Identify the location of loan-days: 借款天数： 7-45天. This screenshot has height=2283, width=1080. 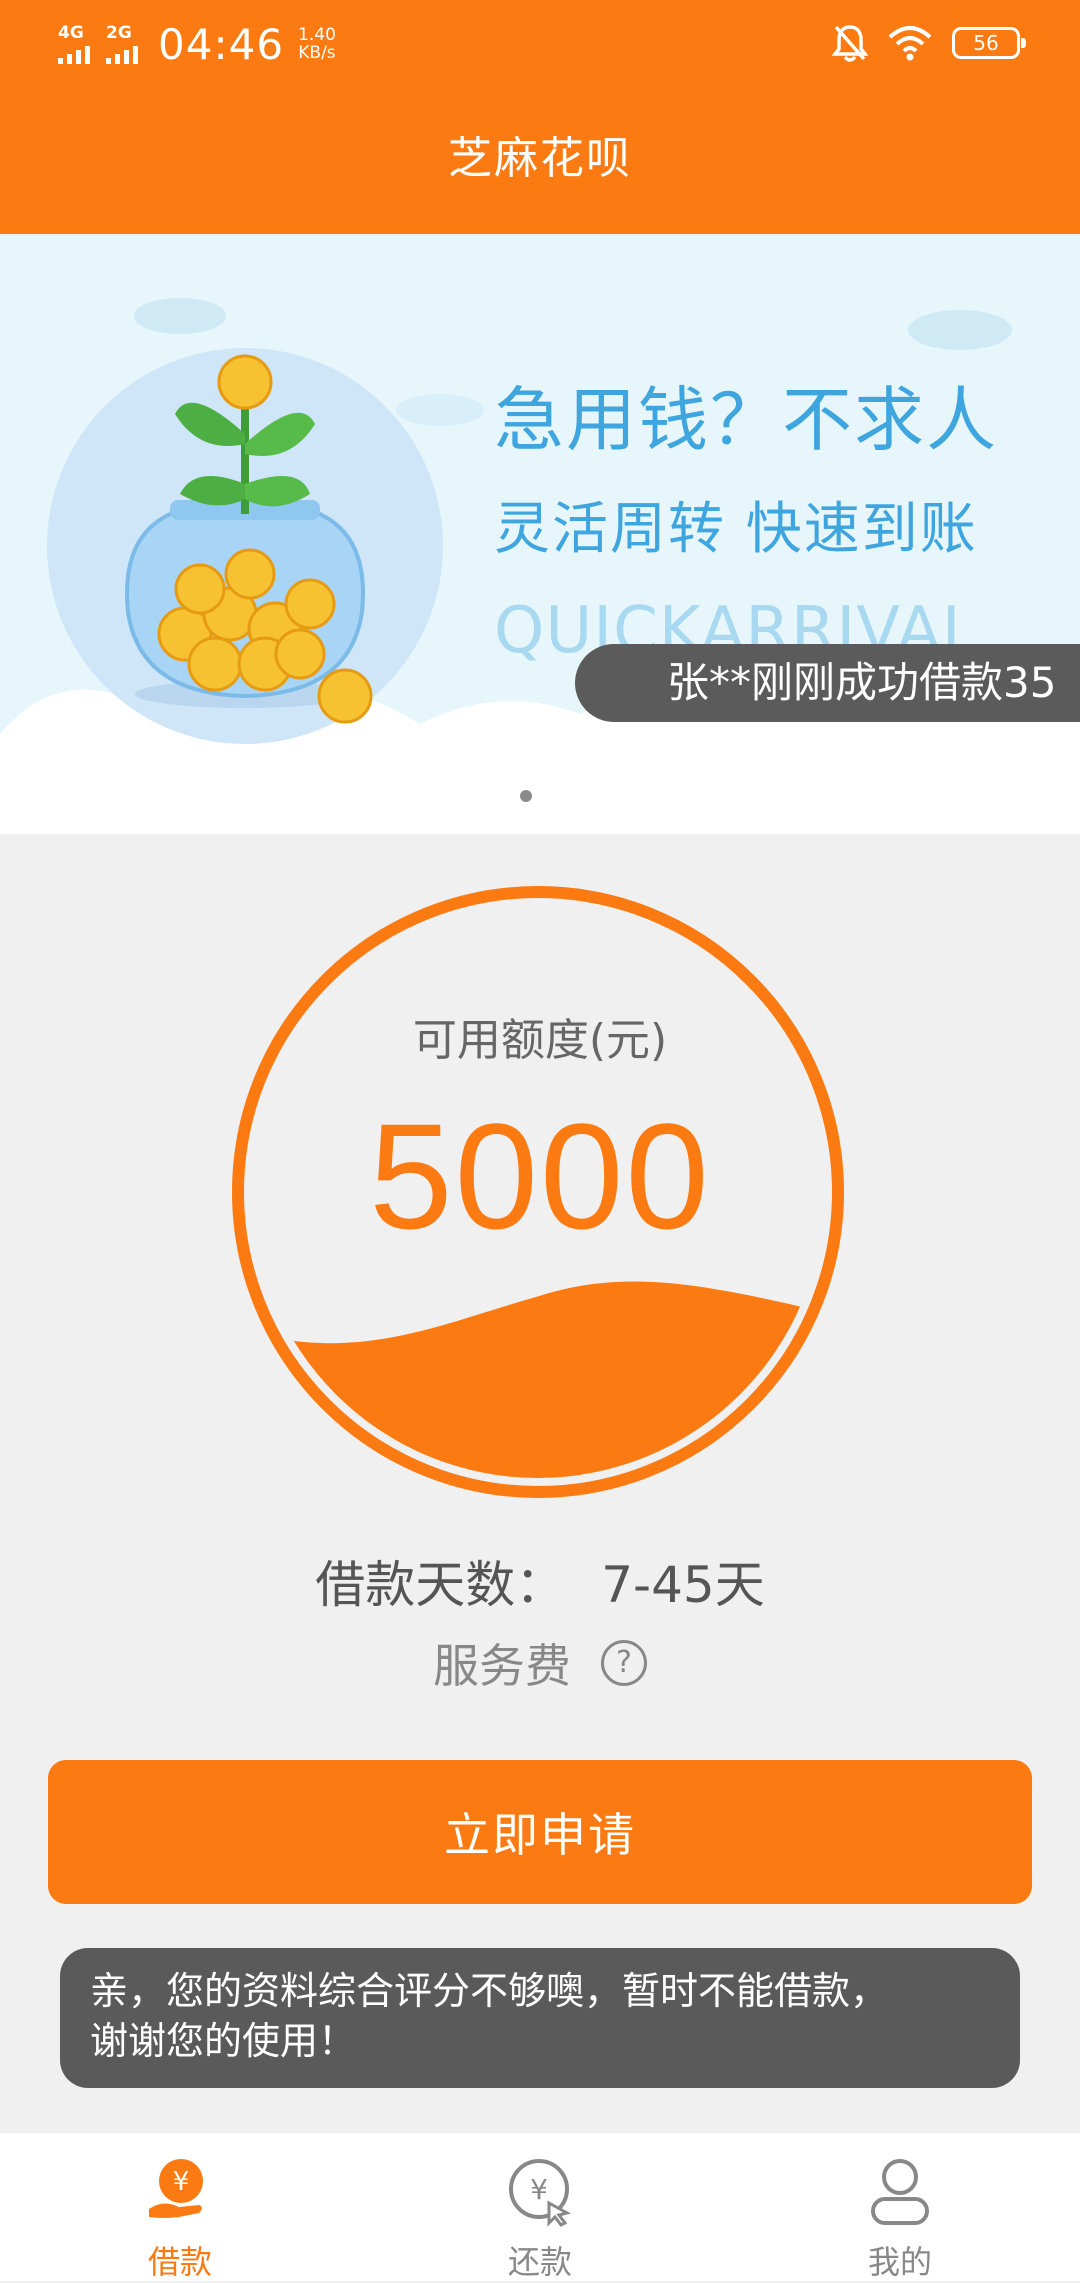
(540, 1581).